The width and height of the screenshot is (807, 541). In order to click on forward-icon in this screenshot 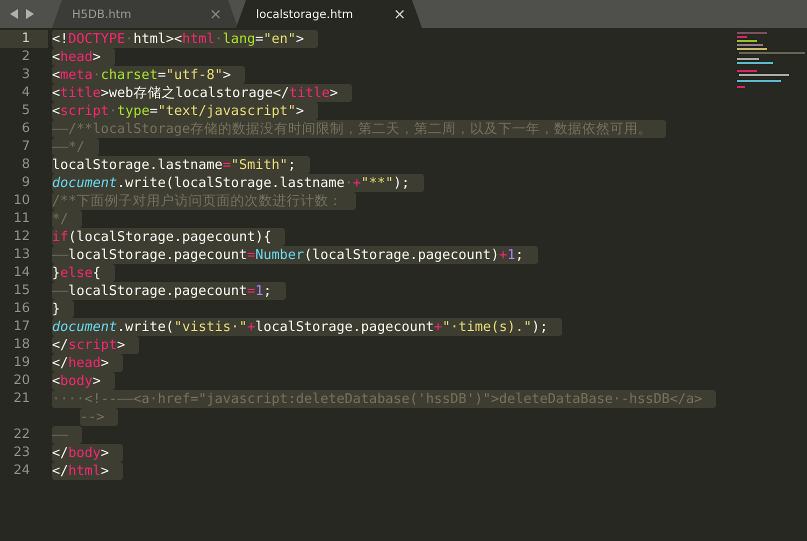, I will do `click(29, 14)`.